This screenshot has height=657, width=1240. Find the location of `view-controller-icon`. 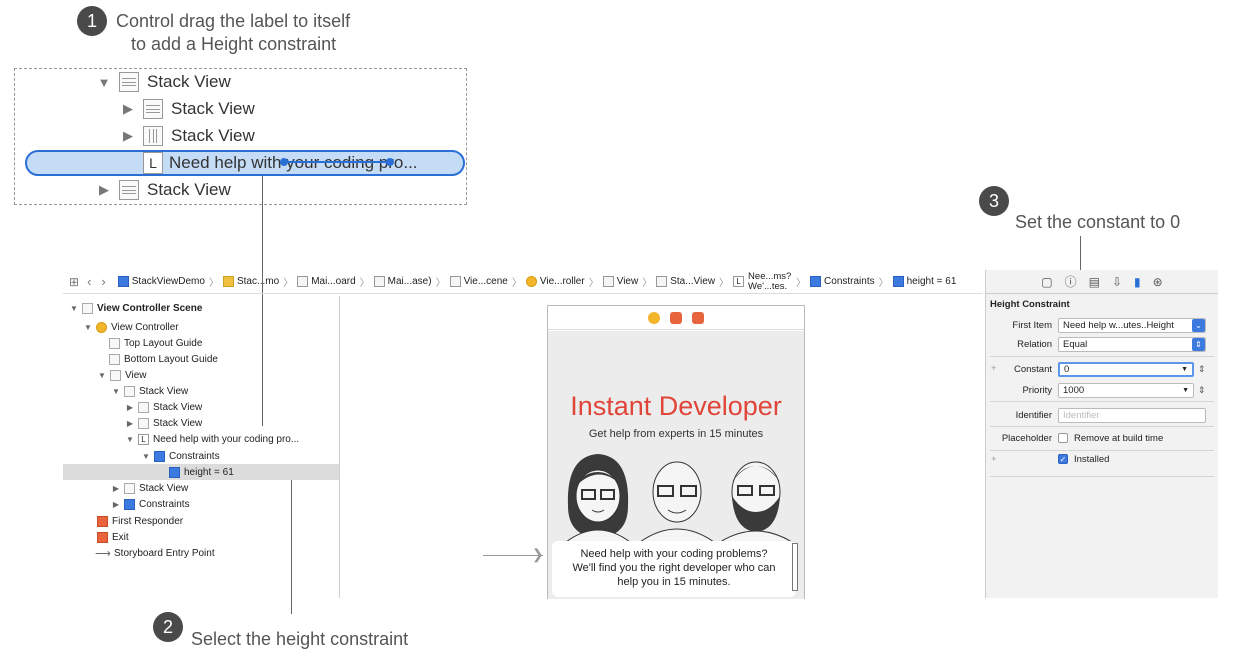

view-controller-icon is located at coordinates (654, 317).